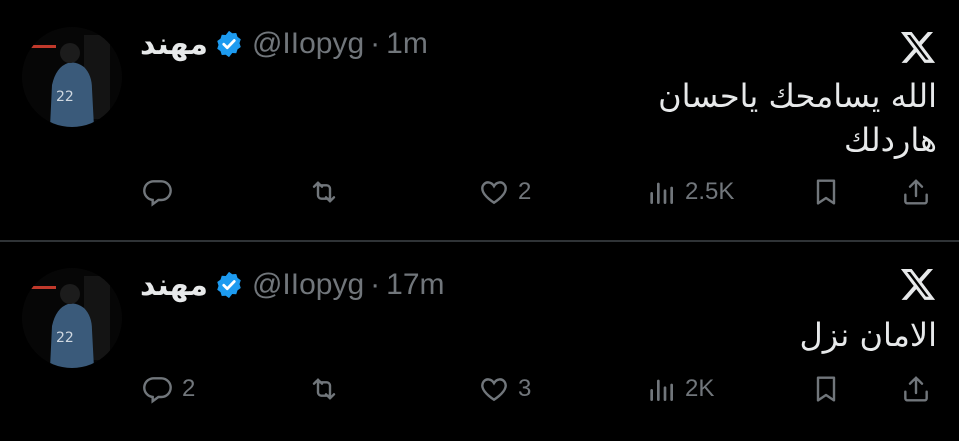 Image resolution: width=959 pixels, height=441 pixels. I want to click on tweet-text: الامان نزل, so click(868, 335).